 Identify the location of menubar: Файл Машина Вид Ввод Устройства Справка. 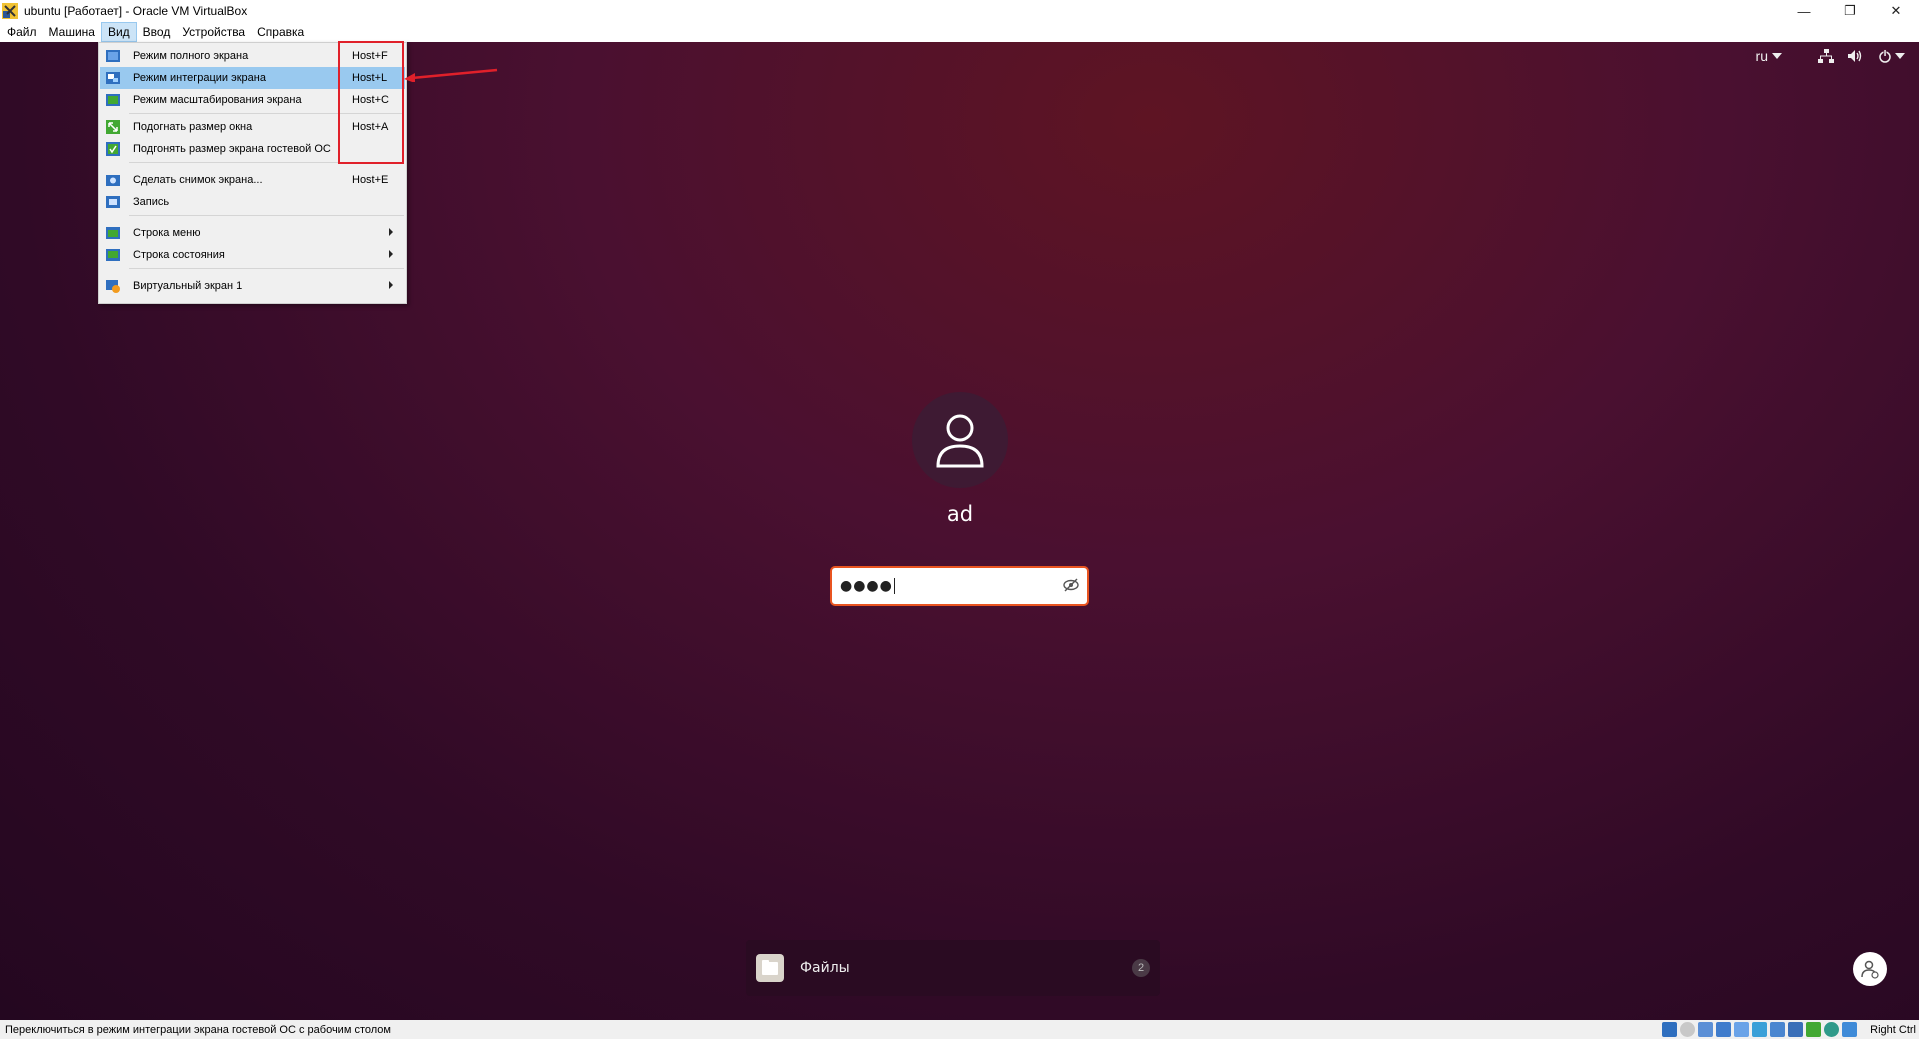
(959, 32).